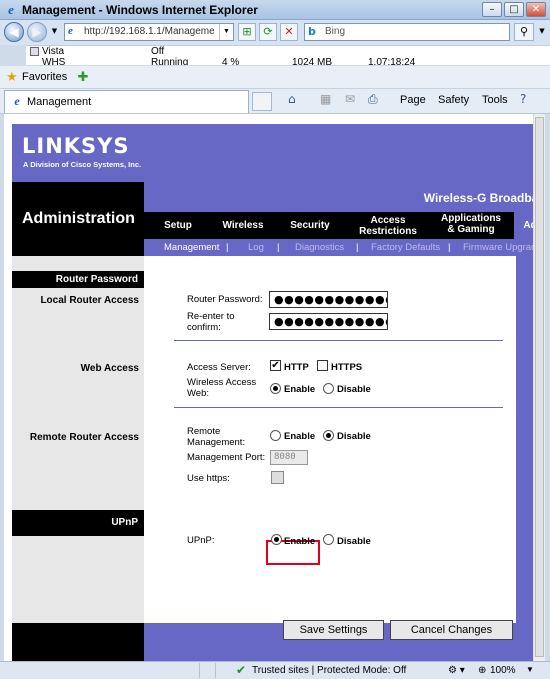 The width and height of the screenshot is (550, 679). I want to click on safety-menu: Safety, so click(453, 100).